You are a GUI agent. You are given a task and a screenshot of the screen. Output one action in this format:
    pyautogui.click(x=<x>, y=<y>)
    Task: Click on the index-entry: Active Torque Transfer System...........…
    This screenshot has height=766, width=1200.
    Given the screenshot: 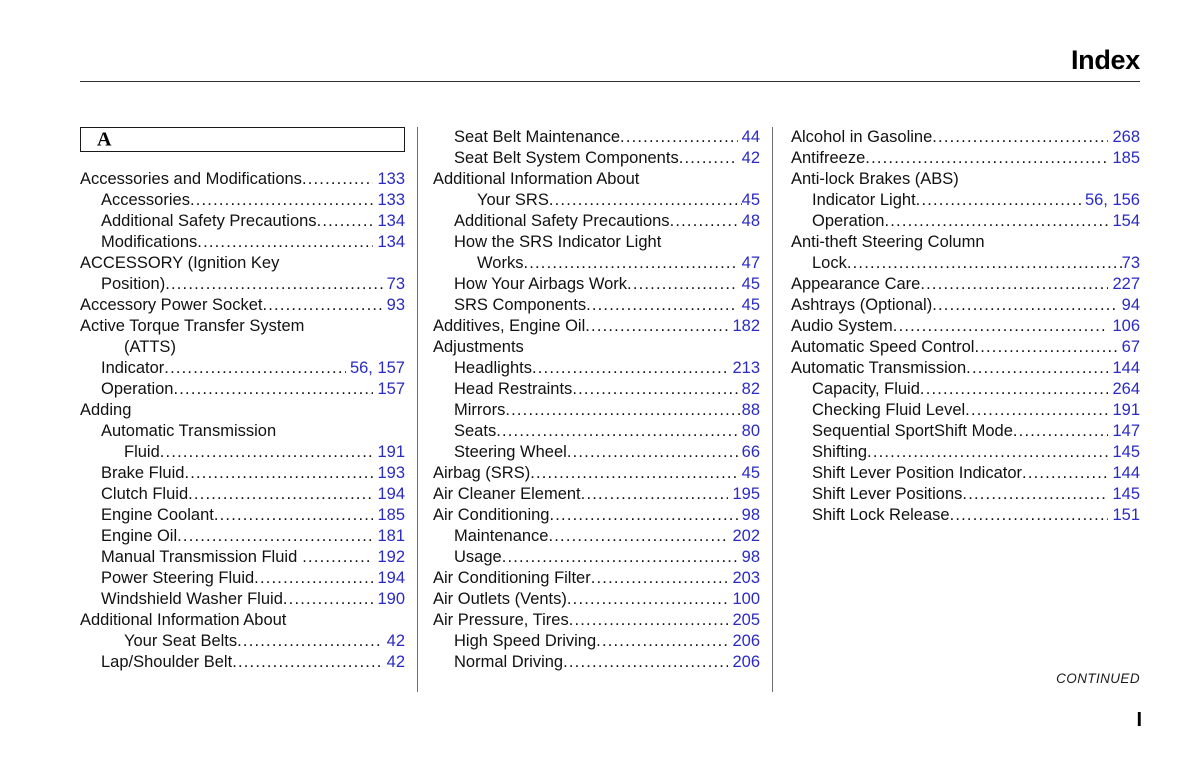 What is the action you would take?
    pyautogui.click(x=242, y=326)
    